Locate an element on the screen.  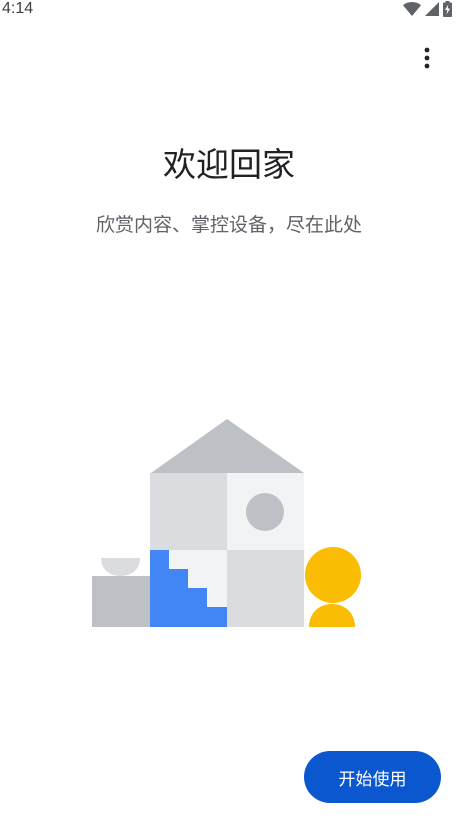
page-title: 欢迎回家 is located at coordinates (229, 164).